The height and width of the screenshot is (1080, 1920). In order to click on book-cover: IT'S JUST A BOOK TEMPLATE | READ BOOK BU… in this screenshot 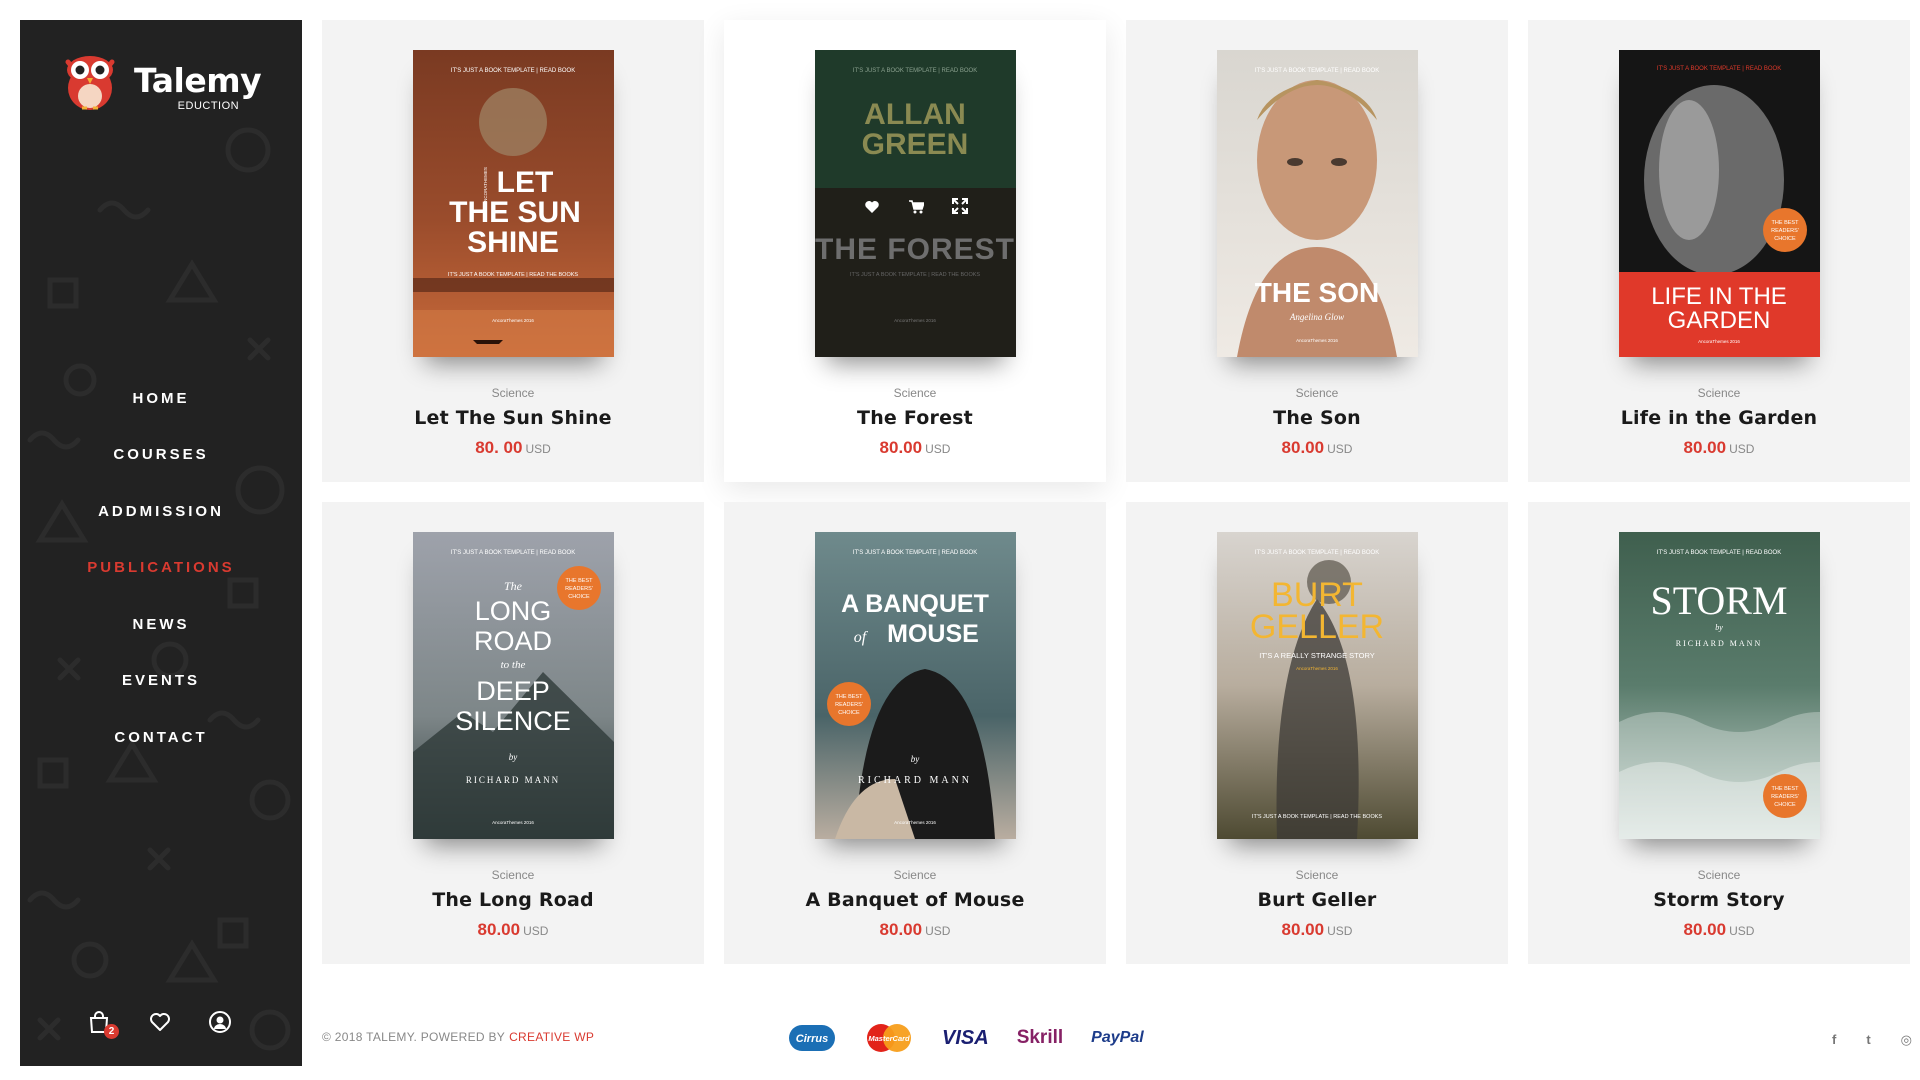, I will do `click(1317, 685)`.